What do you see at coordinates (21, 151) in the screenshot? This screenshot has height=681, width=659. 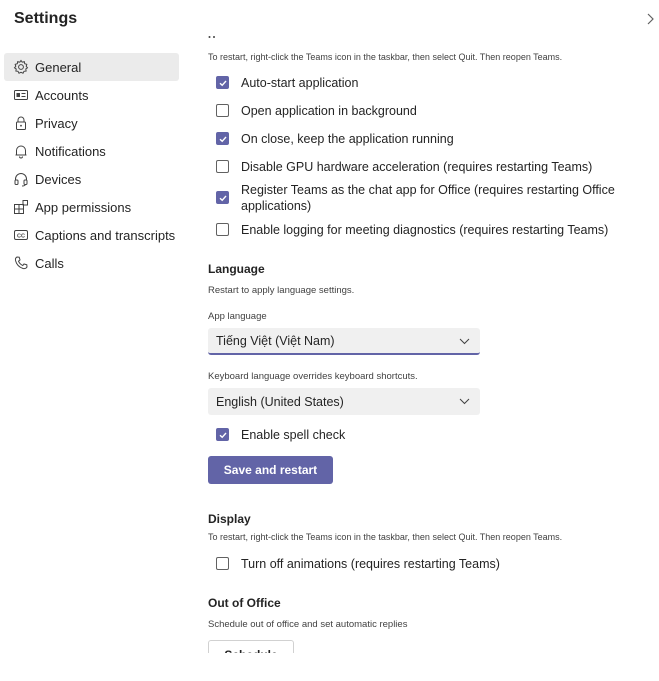 I see `bell-icon` at bounding box center [21, 151].